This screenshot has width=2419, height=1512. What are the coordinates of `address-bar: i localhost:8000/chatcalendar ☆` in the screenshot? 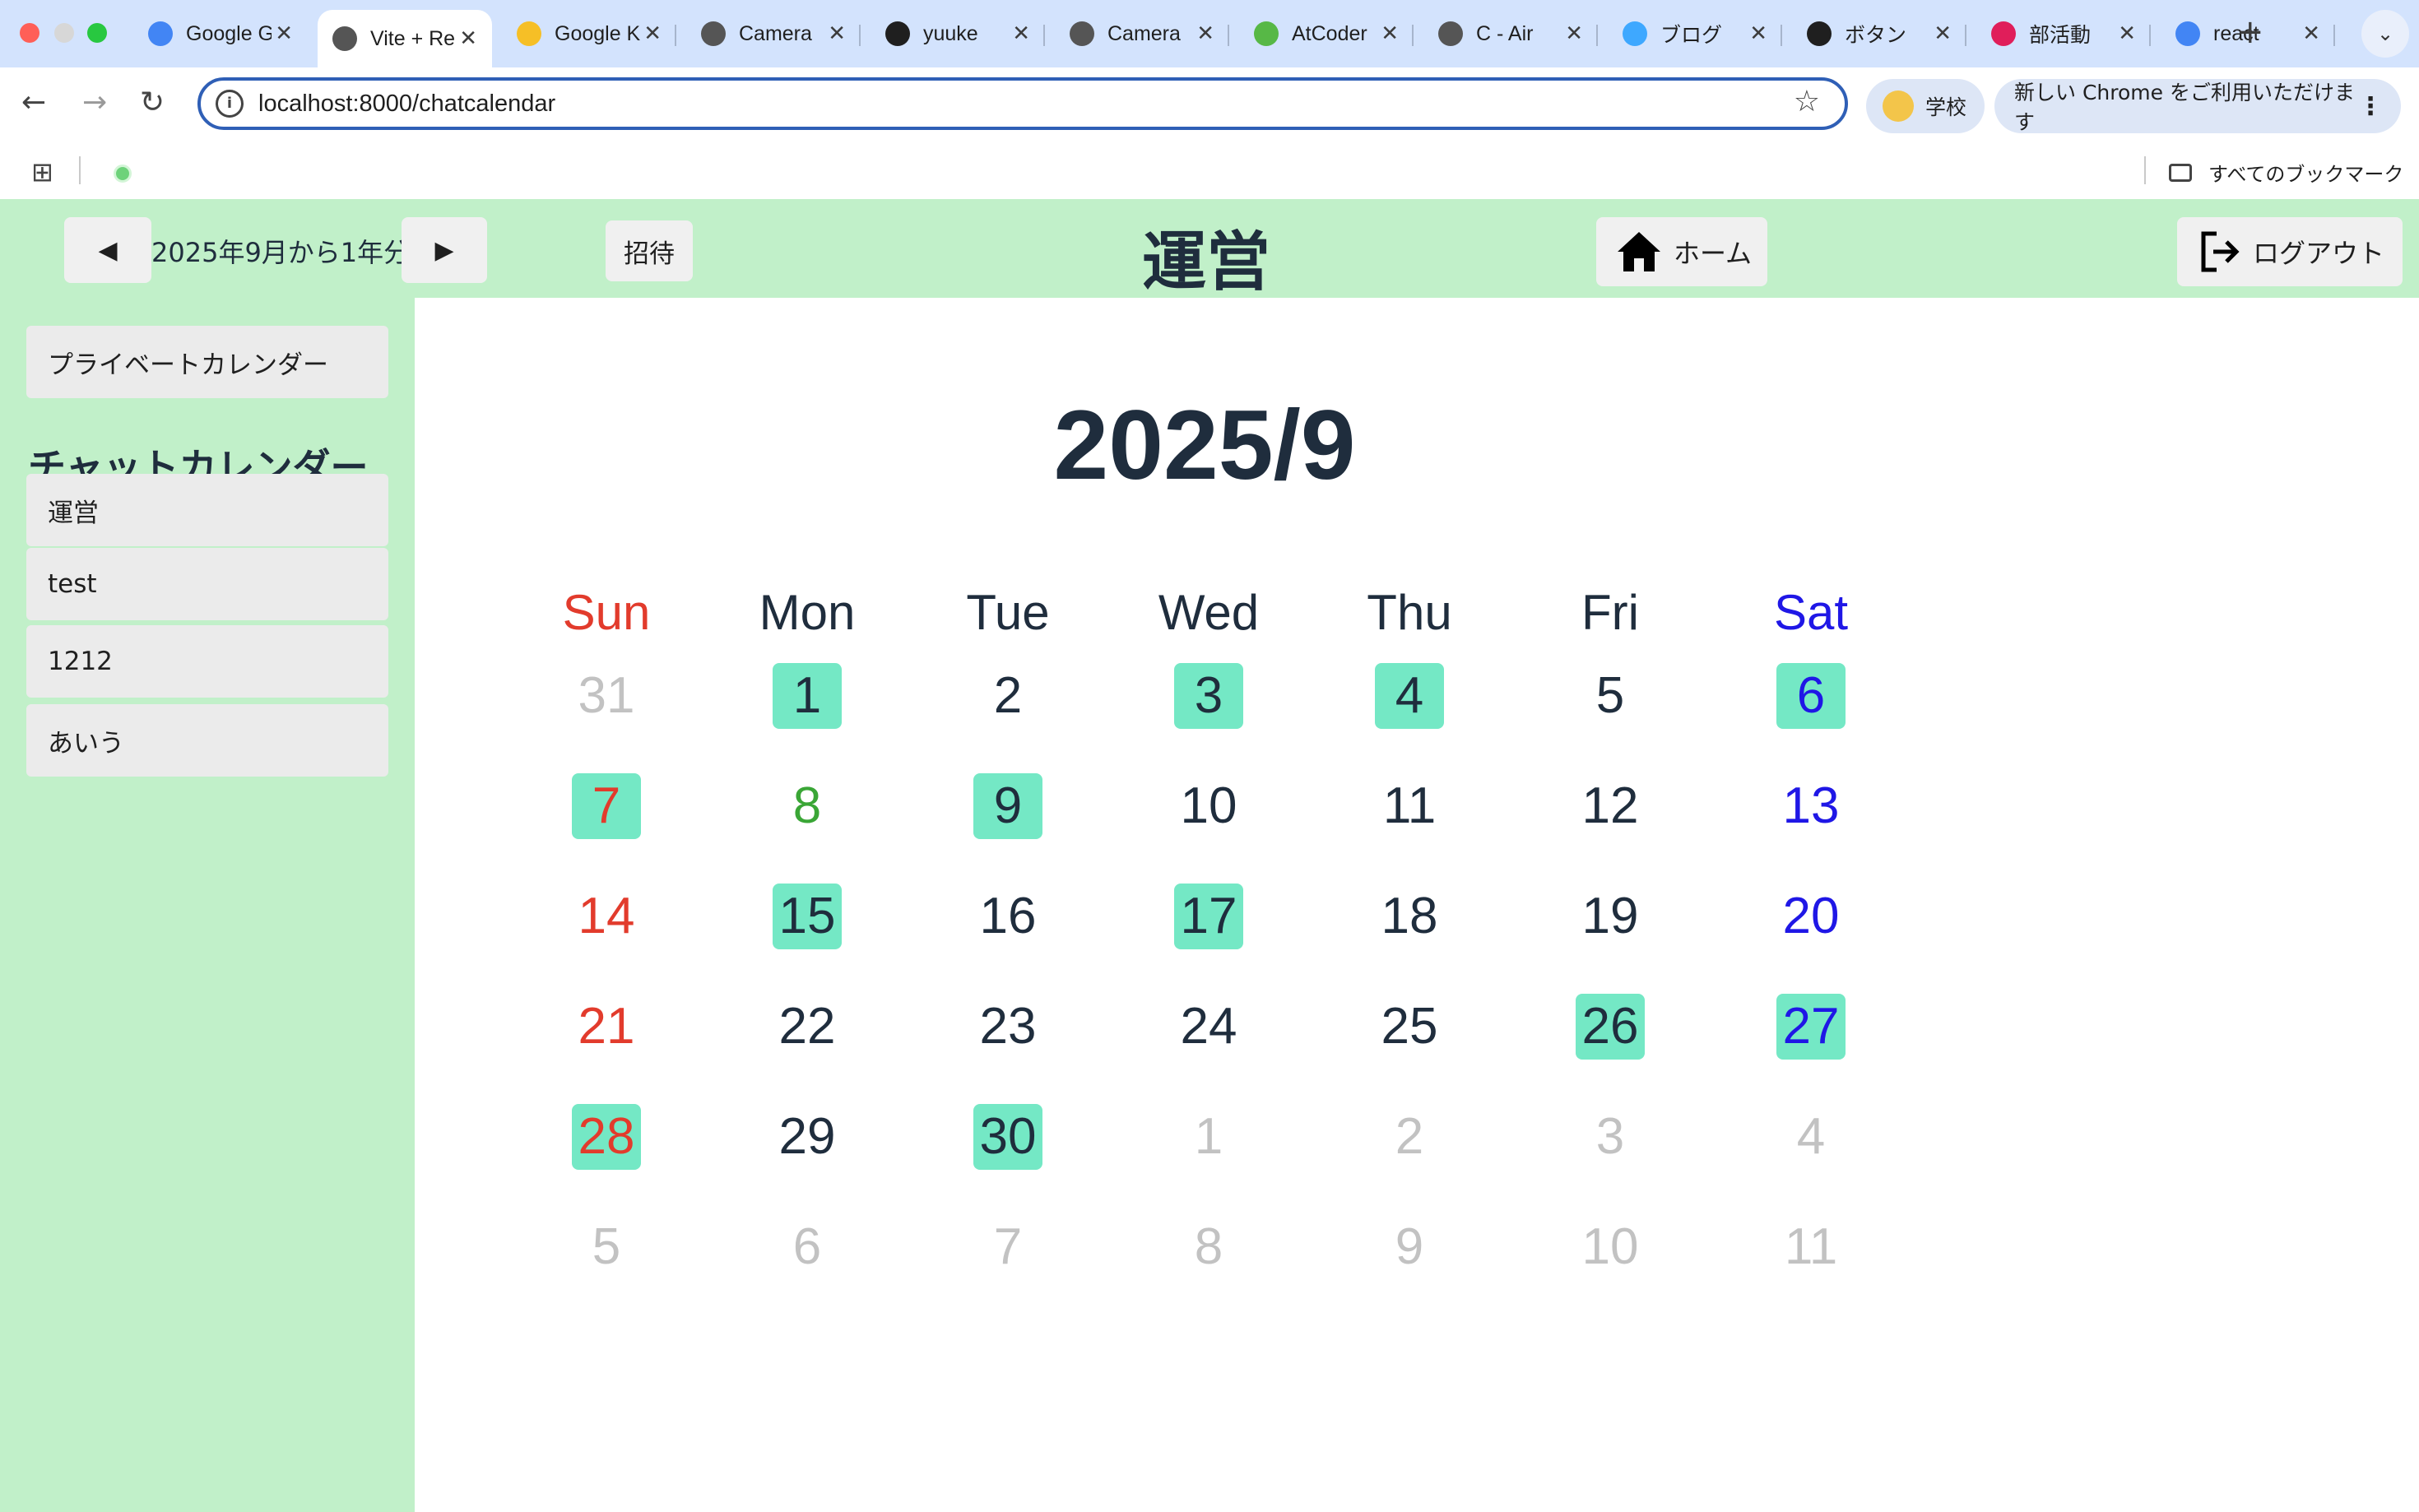 It's located at (1022, 103).